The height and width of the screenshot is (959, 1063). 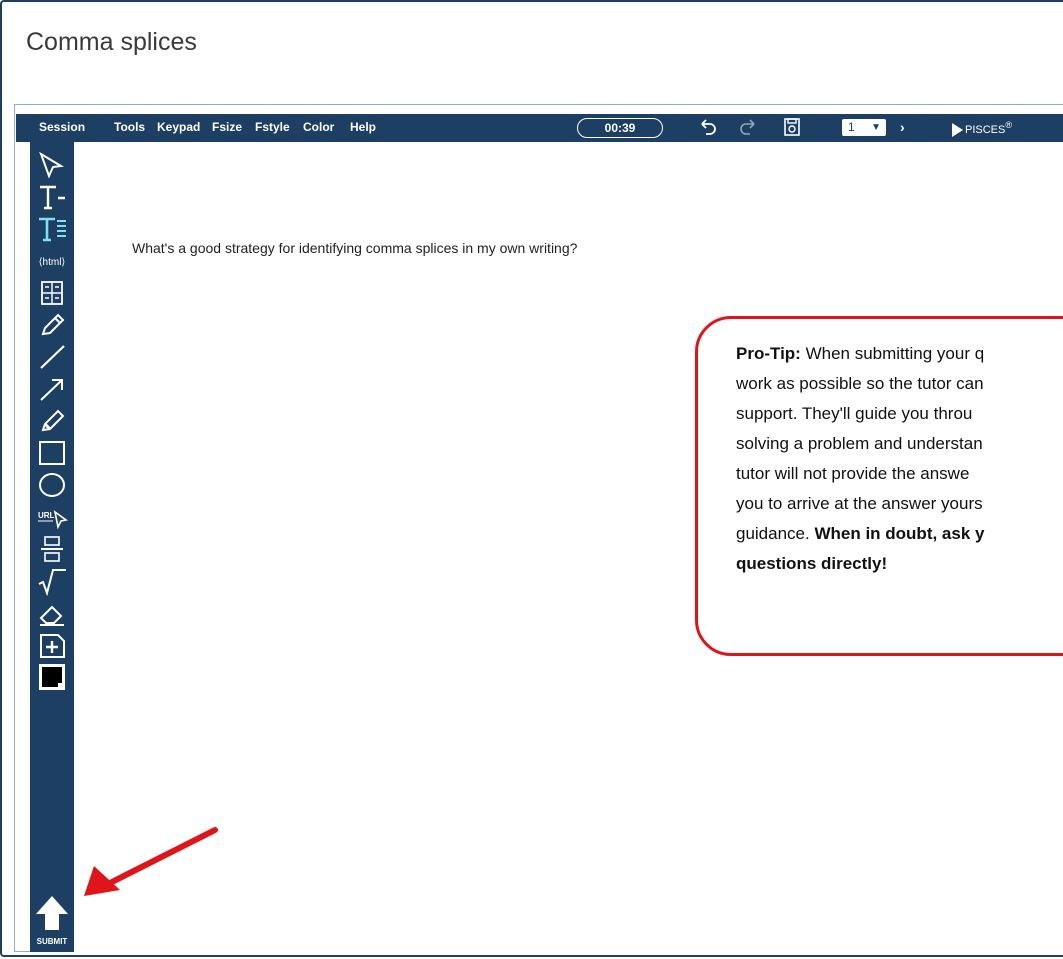 I want to click on menu-keypad: Keypad, so click(x=178, y=127).